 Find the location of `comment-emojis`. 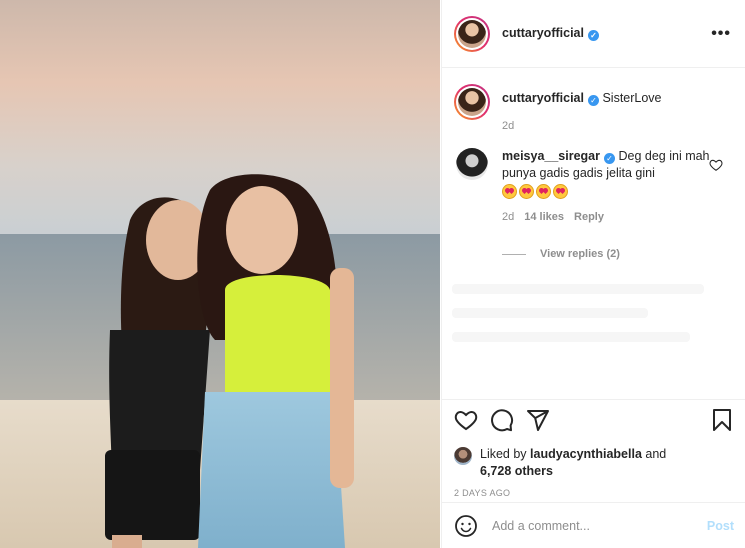

comment-emojis is located at coordinates (607, 191).